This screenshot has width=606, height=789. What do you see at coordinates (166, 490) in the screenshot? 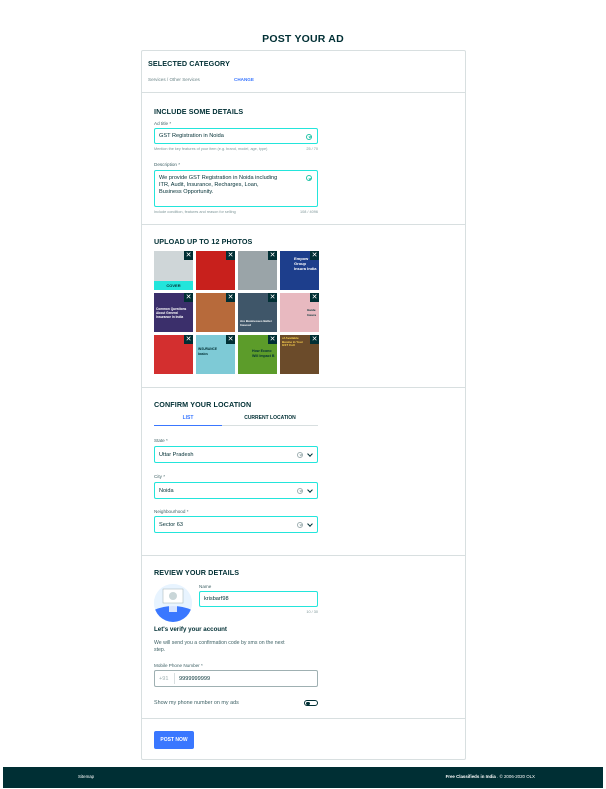
I see `city-value: Noida` at bounding box center [166, 490].